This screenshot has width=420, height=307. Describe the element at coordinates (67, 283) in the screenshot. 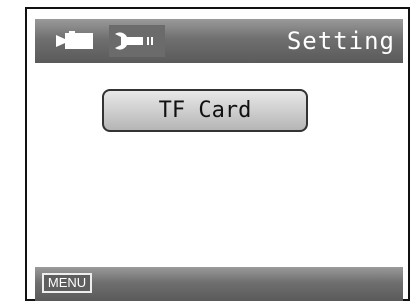

I see `menu-button: MENU` at that location.